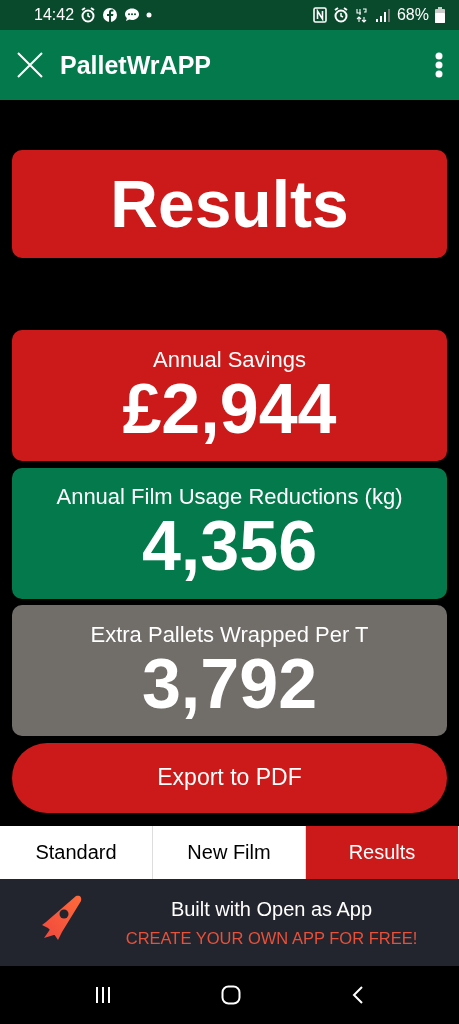 The width and height of the screenshot is (459, 1024). Describe the element at coordinates (30, 65) in the screenshot. I see `close-icon` at that location.